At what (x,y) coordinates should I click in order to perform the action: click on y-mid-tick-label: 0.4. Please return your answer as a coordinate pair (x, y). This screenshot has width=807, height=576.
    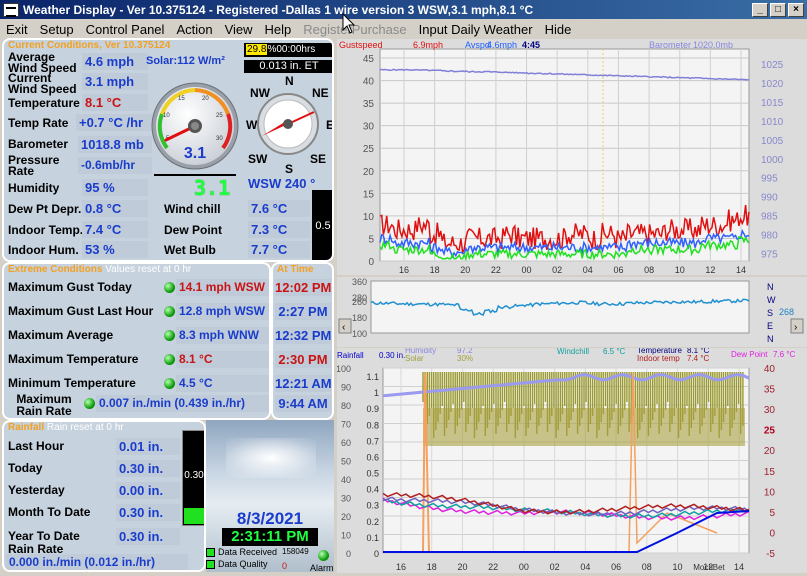
    Looking at the image, I should click on (372, 490).